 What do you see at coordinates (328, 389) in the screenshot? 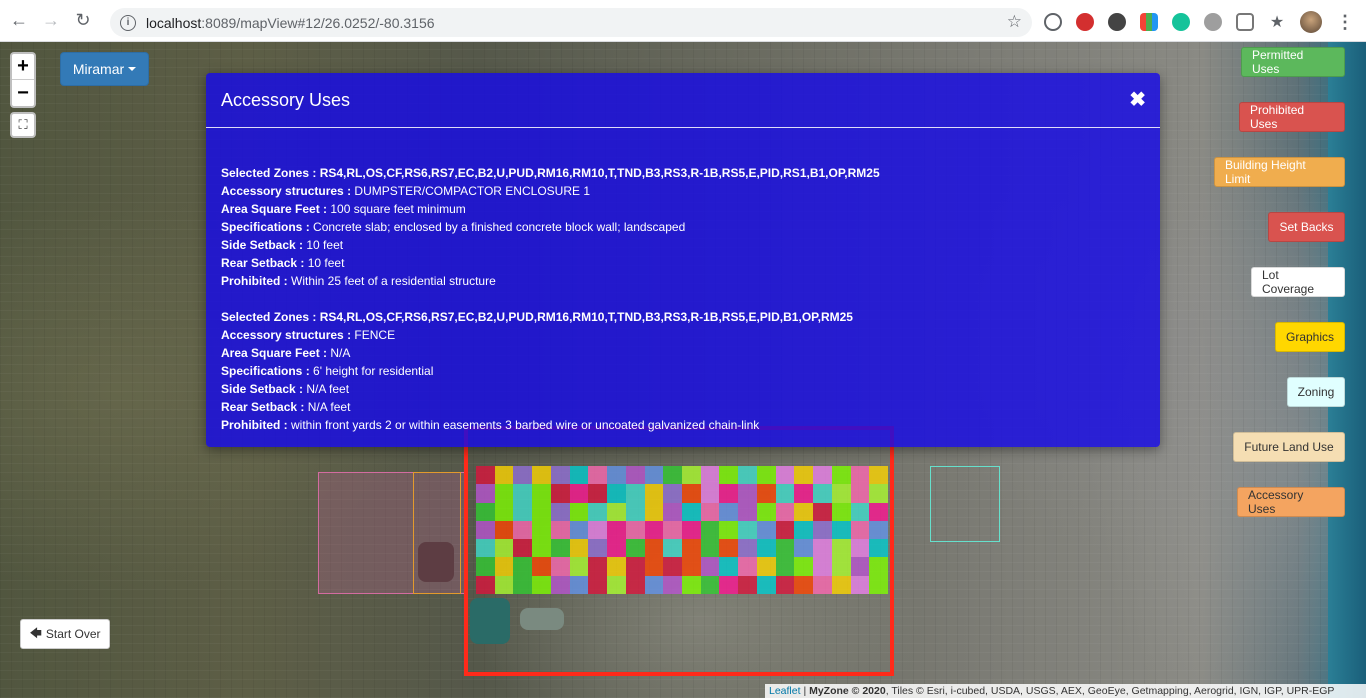
I see `side-setback: N/A feet` at bounding box center [328, 389].